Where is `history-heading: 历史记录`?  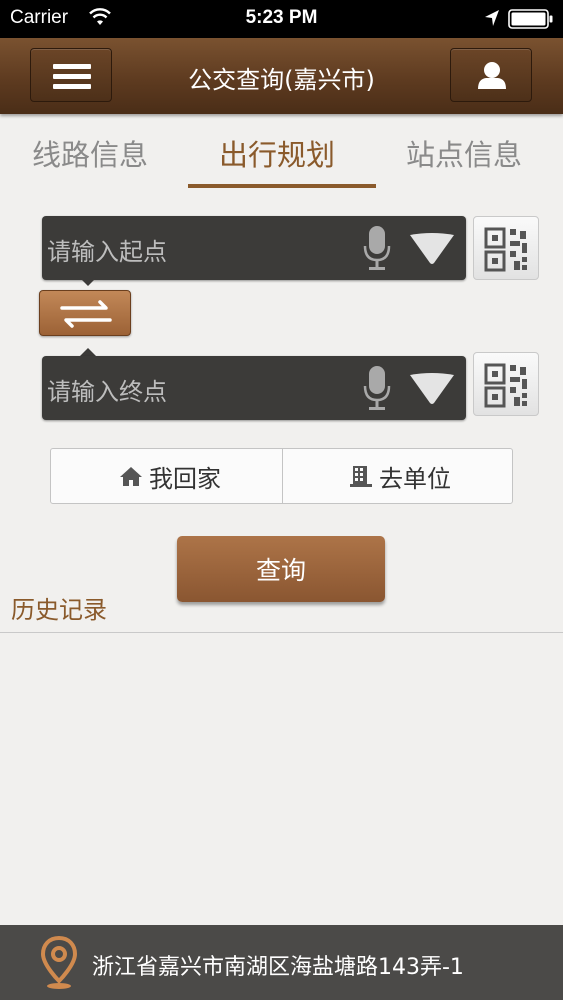 history-heading: 历史记录 is located at coordinates (59, 610).